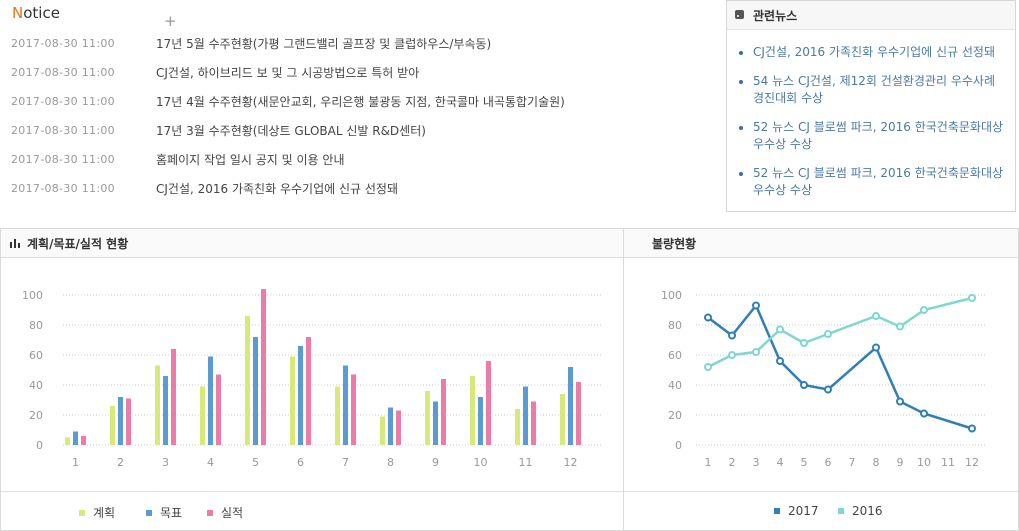 The width and height of the screenshot is (1019, 531). I want to click on legend-swatch-actual, so click(210, 513).